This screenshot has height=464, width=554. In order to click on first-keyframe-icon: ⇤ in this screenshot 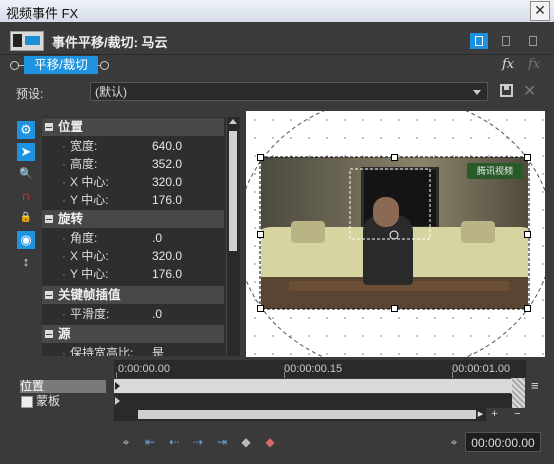, I will do `click(150, 442)`.